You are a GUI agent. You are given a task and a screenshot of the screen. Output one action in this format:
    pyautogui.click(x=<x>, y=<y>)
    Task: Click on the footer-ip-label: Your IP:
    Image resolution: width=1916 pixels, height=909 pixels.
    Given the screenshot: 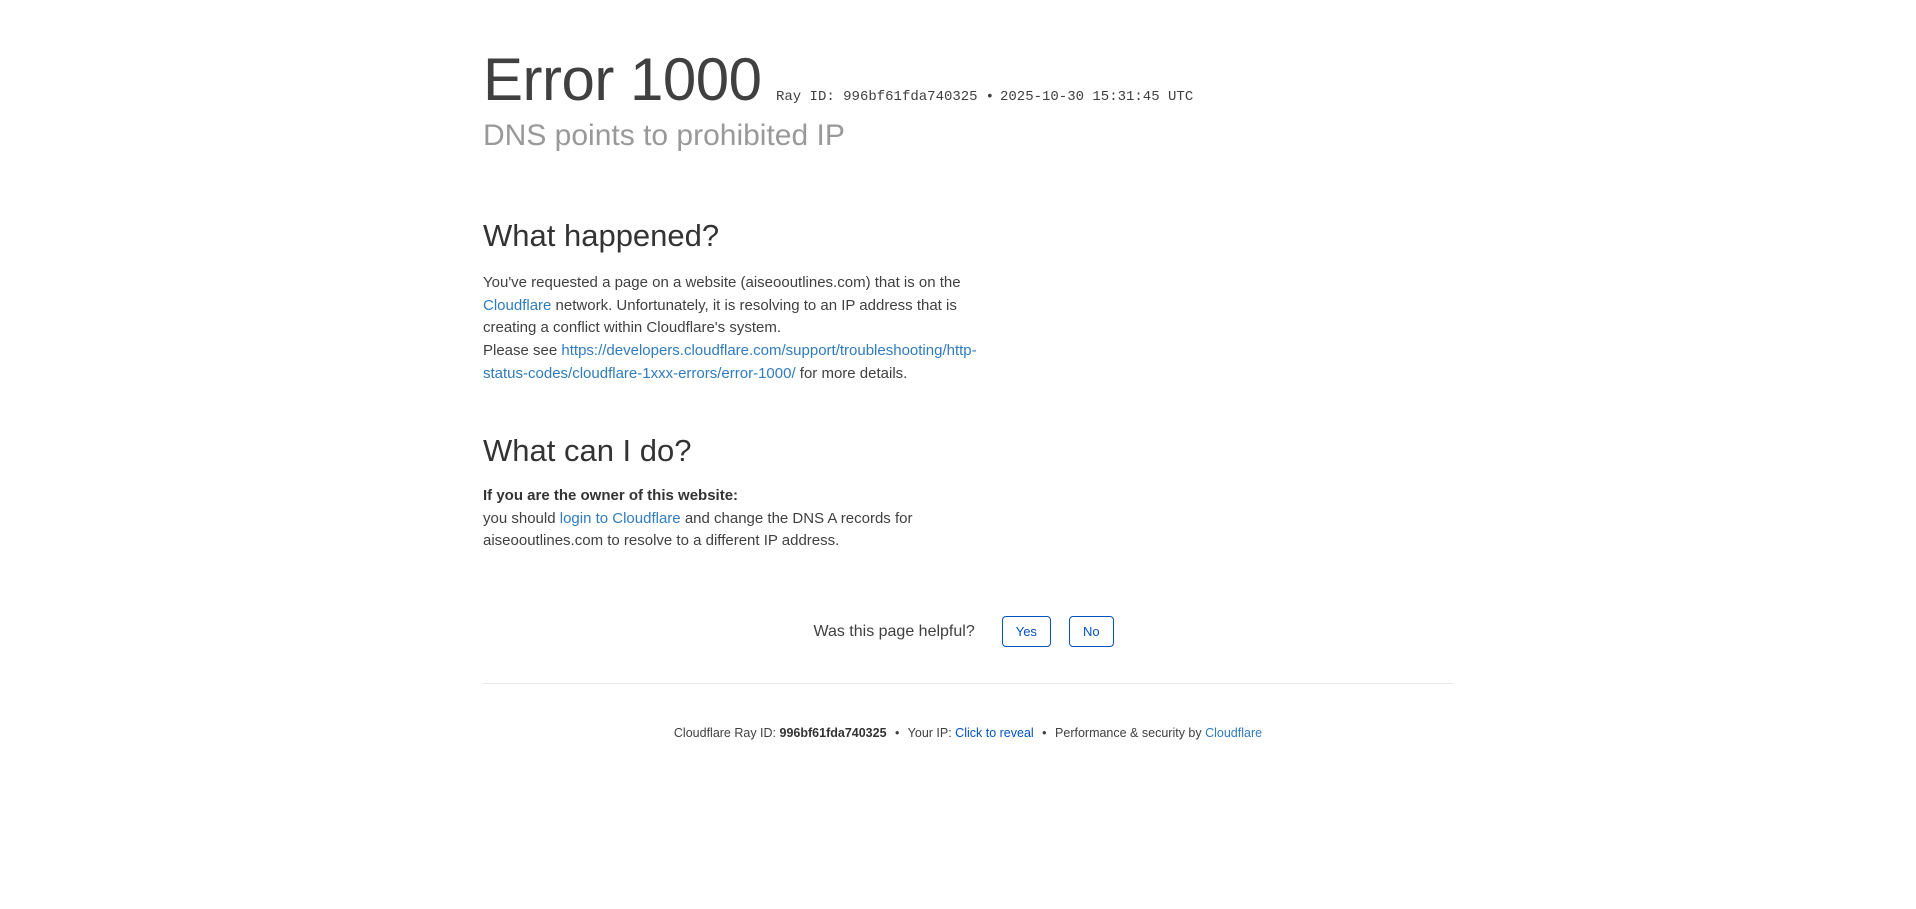 What is the action you would take?
    pyautogui.click(x=931, y=733)
    